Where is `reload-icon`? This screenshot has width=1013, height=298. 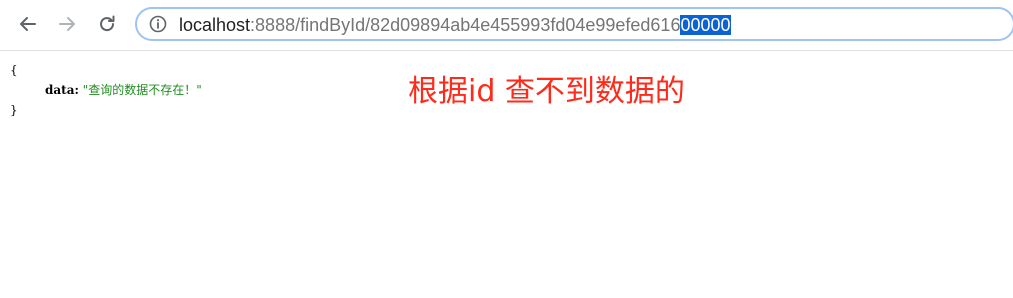 reload-icon is located at coordinates (107, 23).